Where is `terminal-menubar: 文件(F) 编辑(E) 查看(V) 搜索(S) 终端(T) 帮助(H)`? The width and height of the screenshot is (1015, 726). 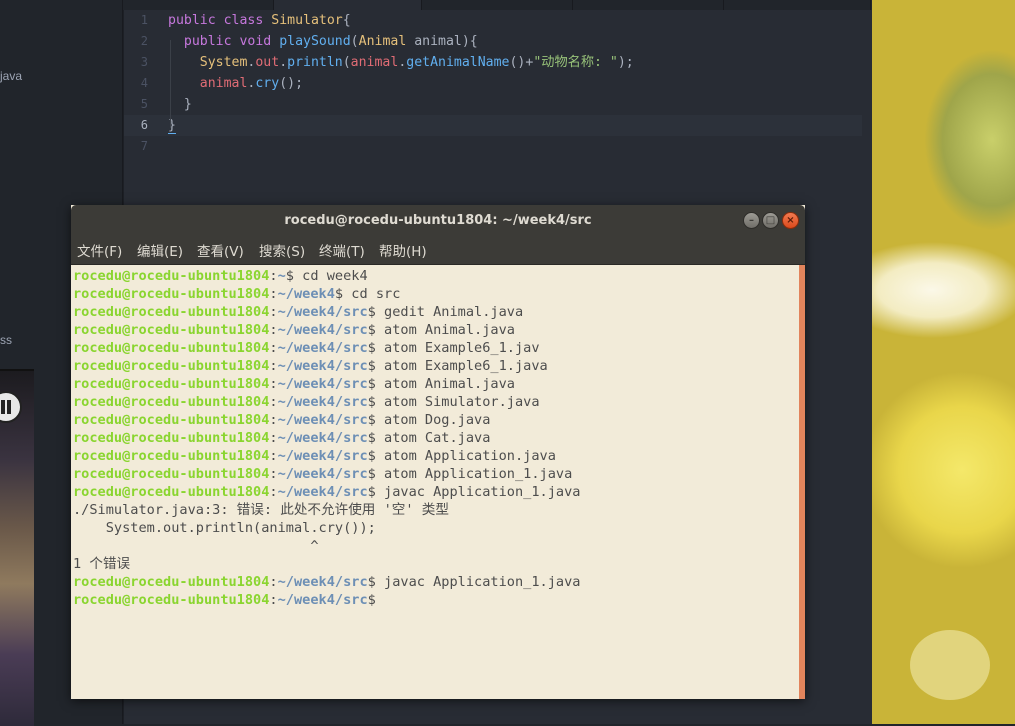
terminal-menubar: 文件(F) 编辑(E) 查看(V) 搜索(S) 终端(T) 帮助(H) is located at coordinates (438, 251).